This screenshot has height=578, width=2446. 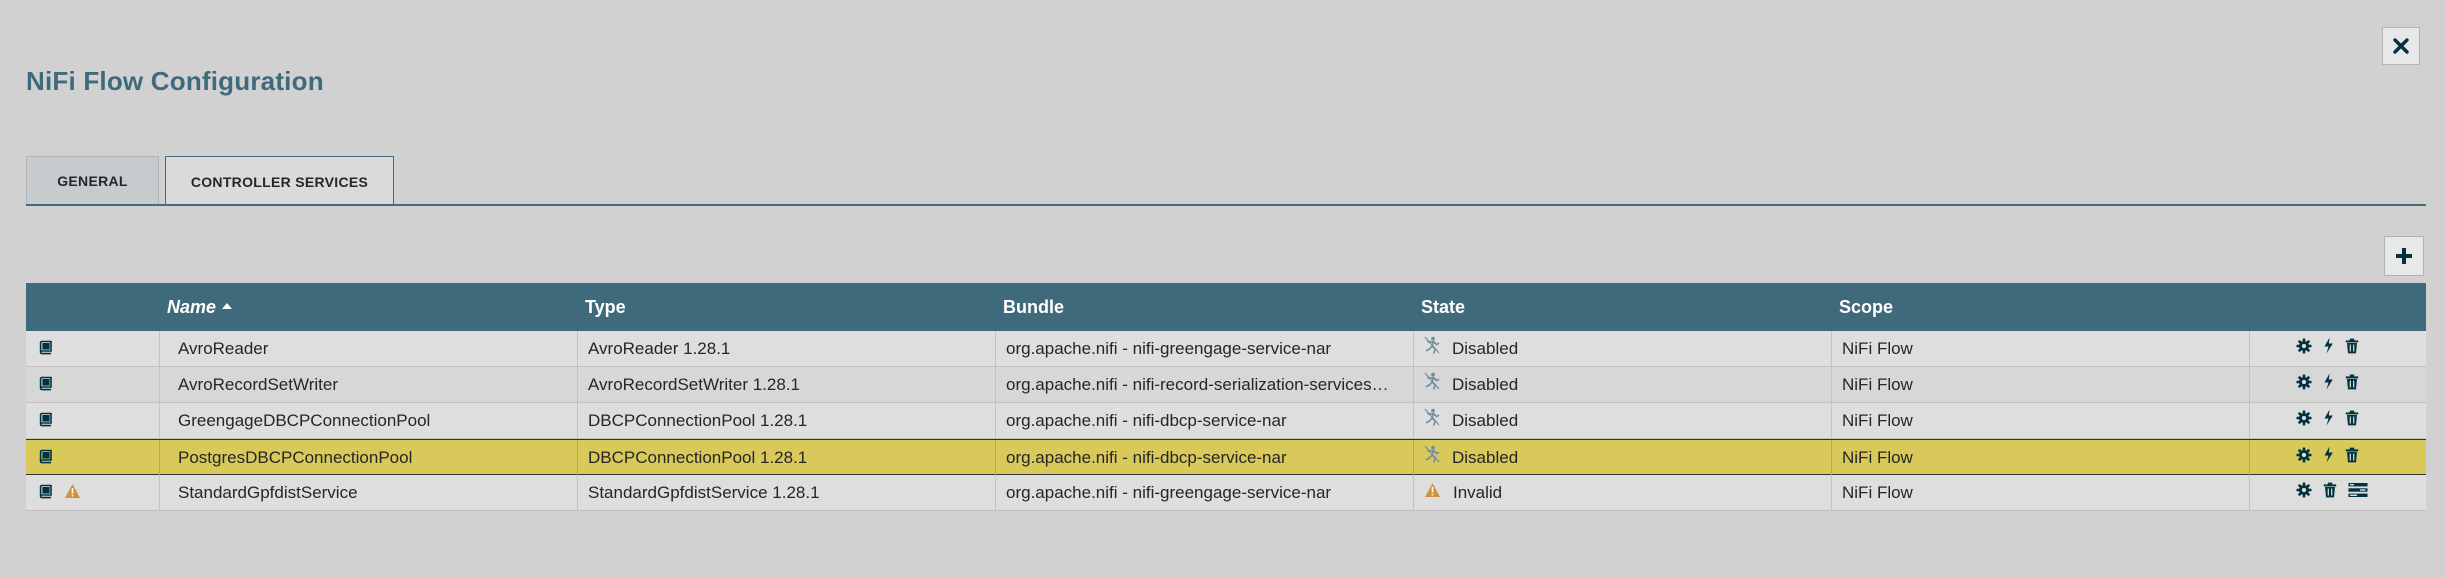 I want to click on close-button, so click(x=2401, y=46).